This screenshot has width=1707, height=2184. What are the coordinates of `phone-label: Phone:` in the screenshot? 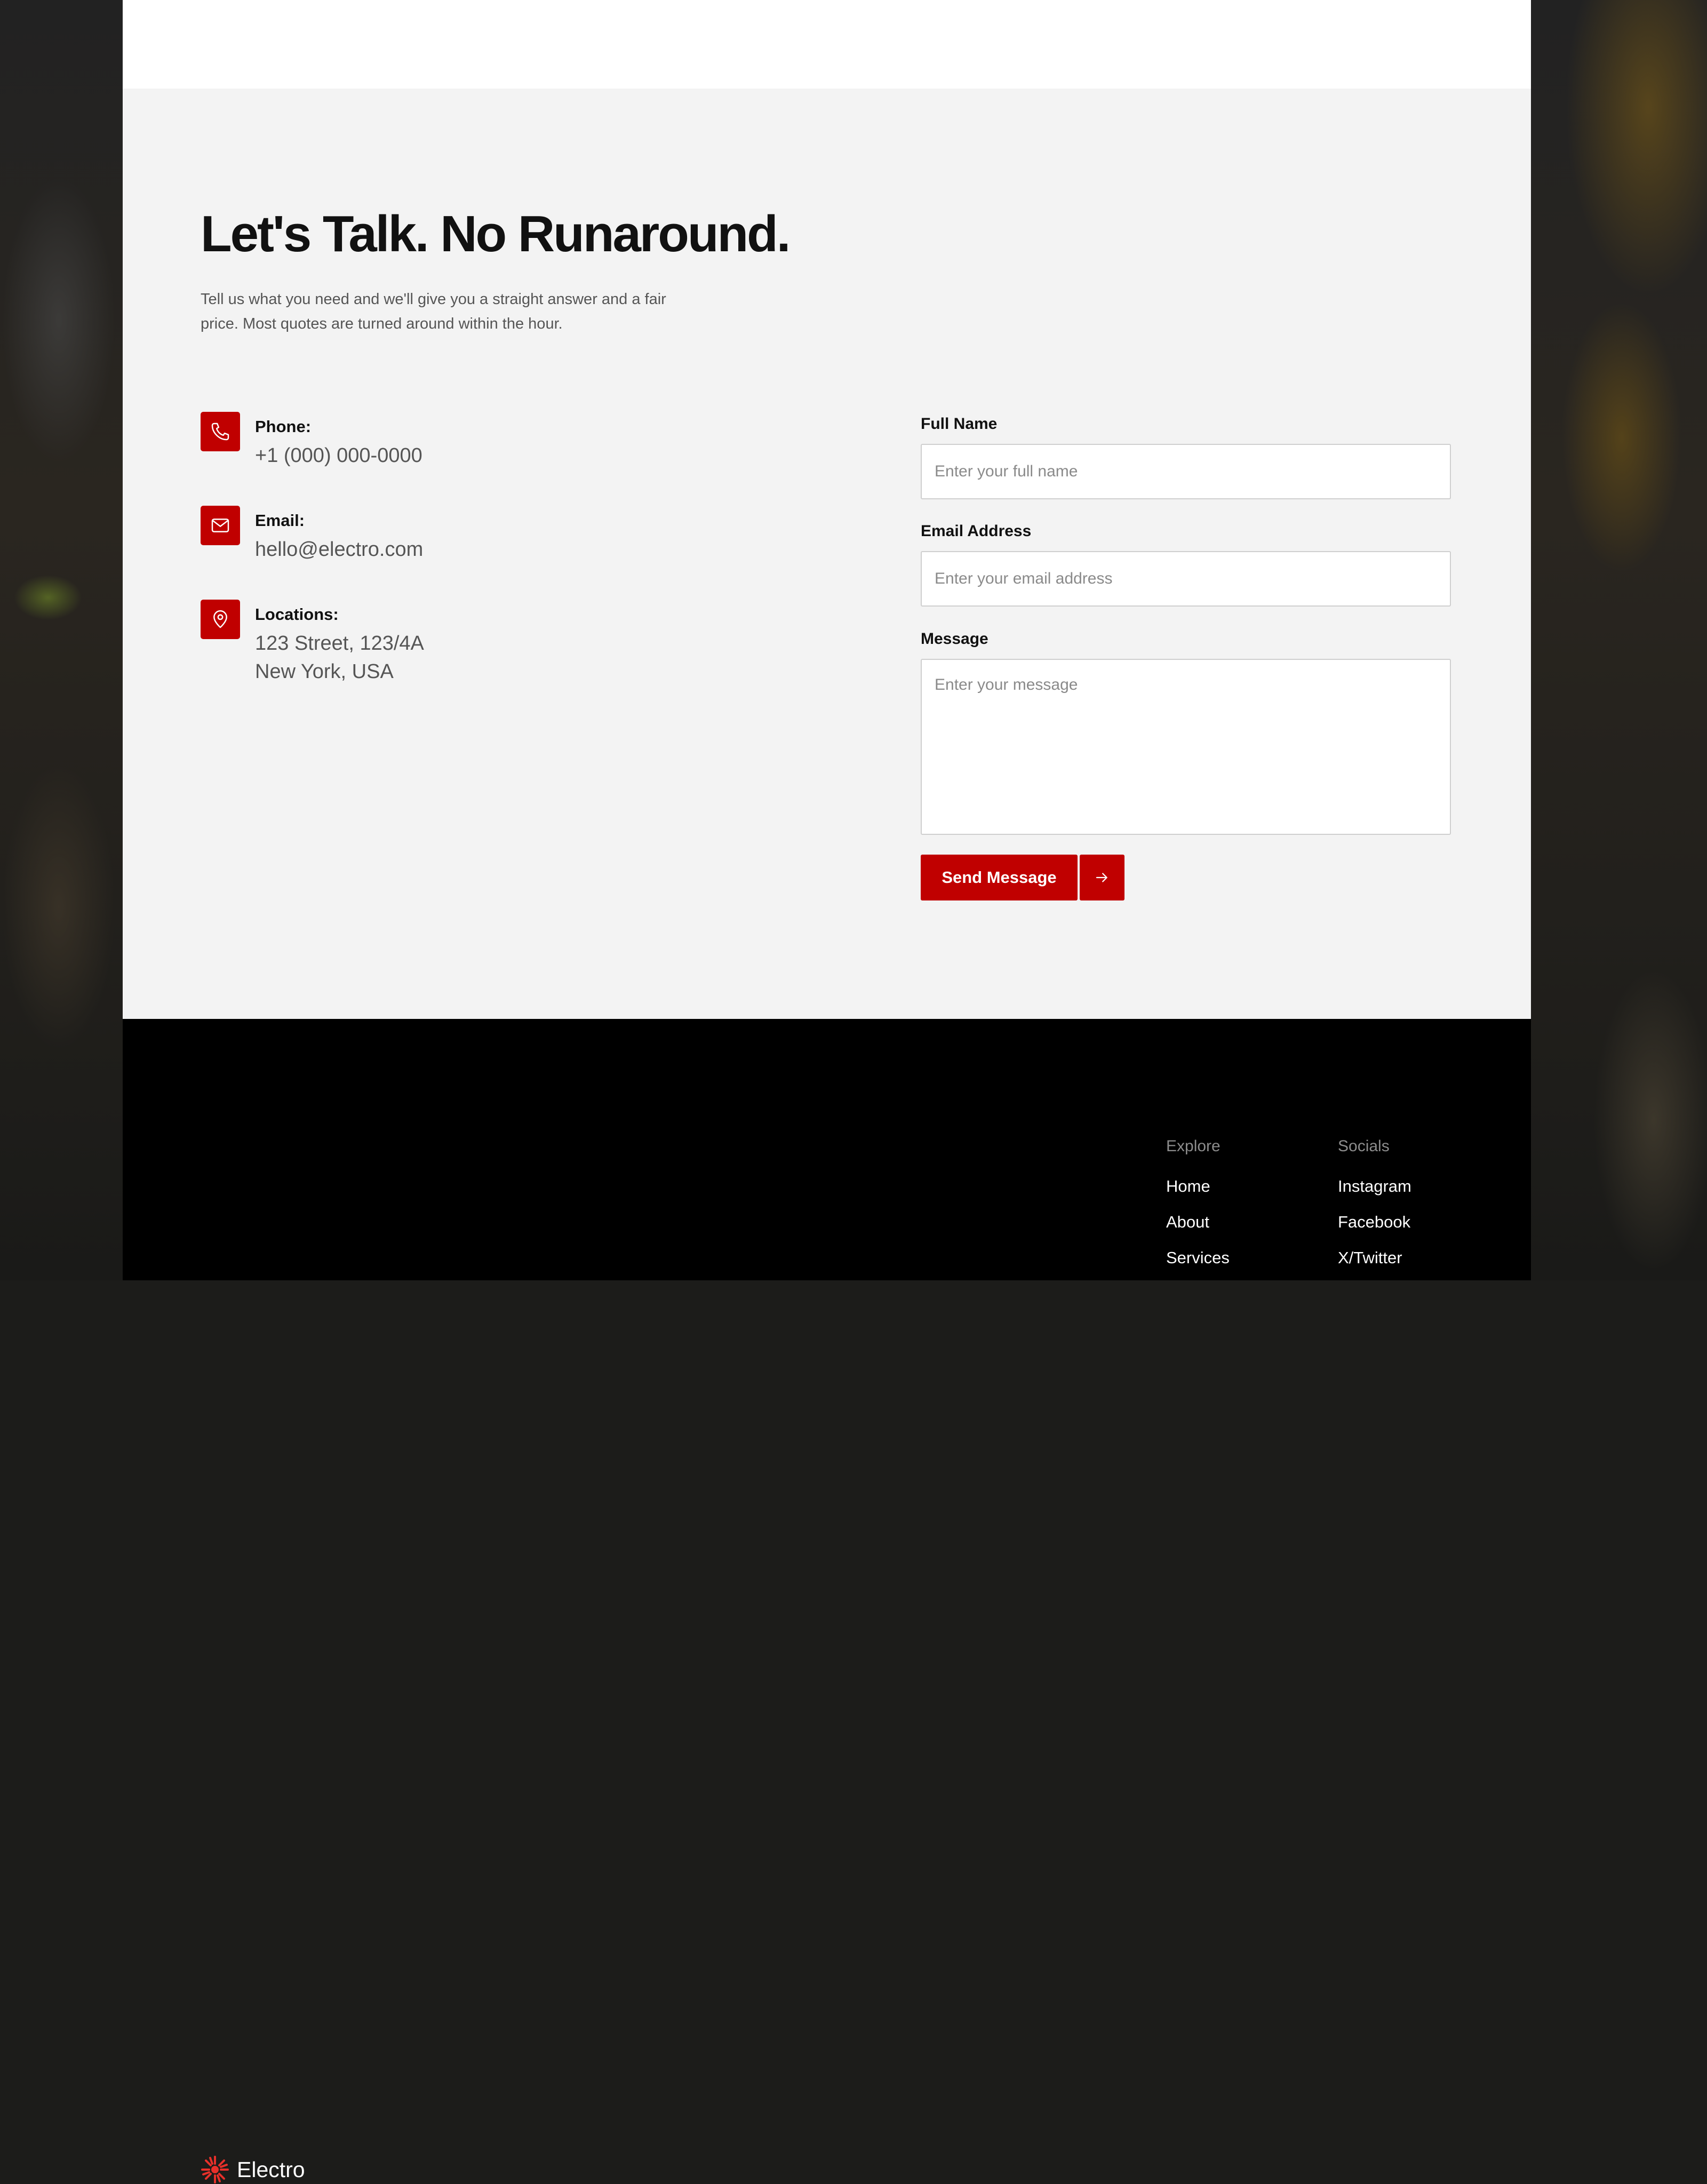 It's located at (283, 426).